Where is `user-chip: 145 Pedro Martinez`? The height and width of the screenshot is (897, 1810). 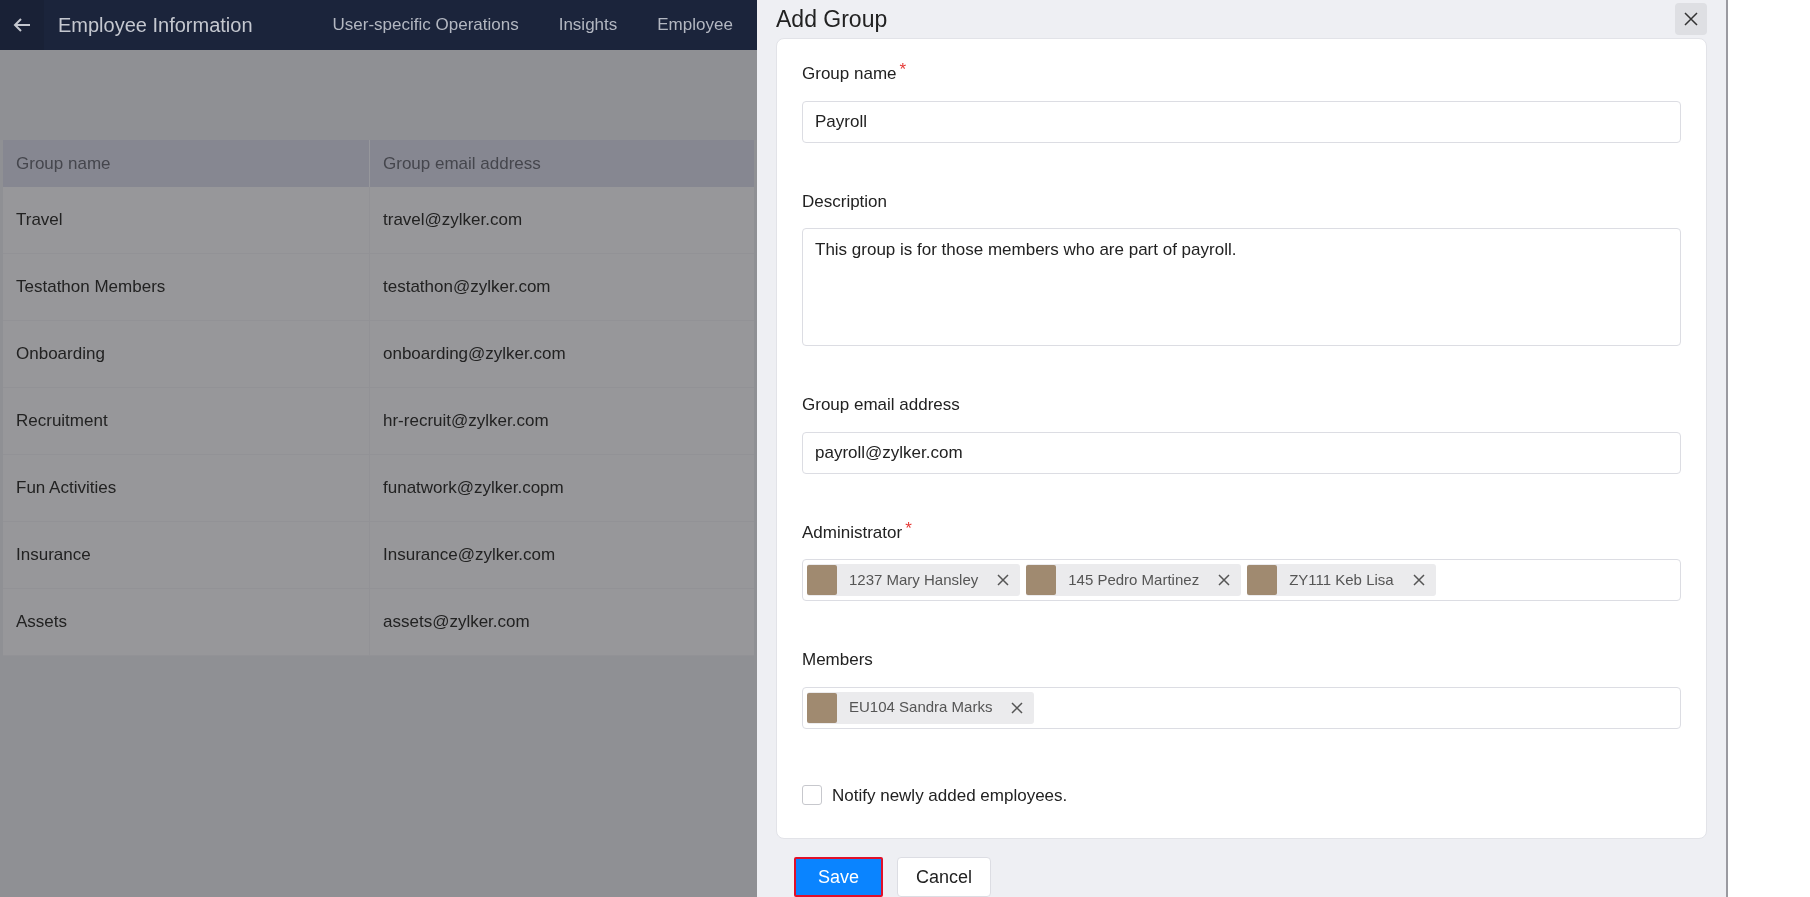
user-chip: 145 Pedro Martinez is located at coordinates (1134, 580).